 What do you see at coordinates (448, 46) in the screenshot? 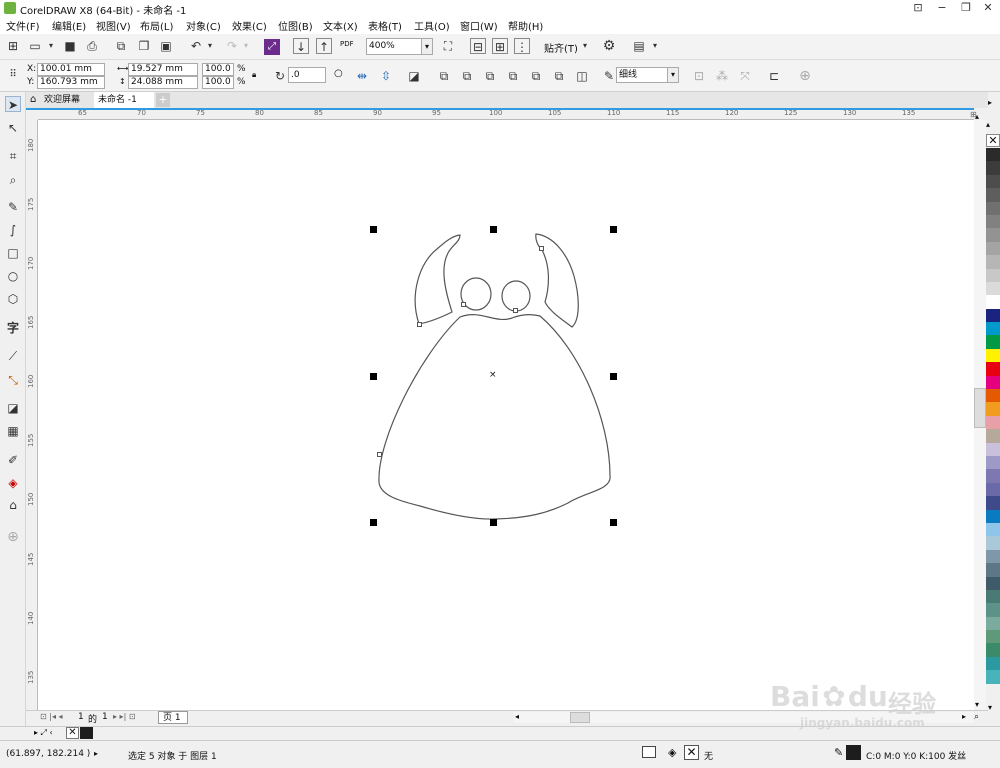
I see `full-screen-icon: ⛶` at bounding box center [448, 46].